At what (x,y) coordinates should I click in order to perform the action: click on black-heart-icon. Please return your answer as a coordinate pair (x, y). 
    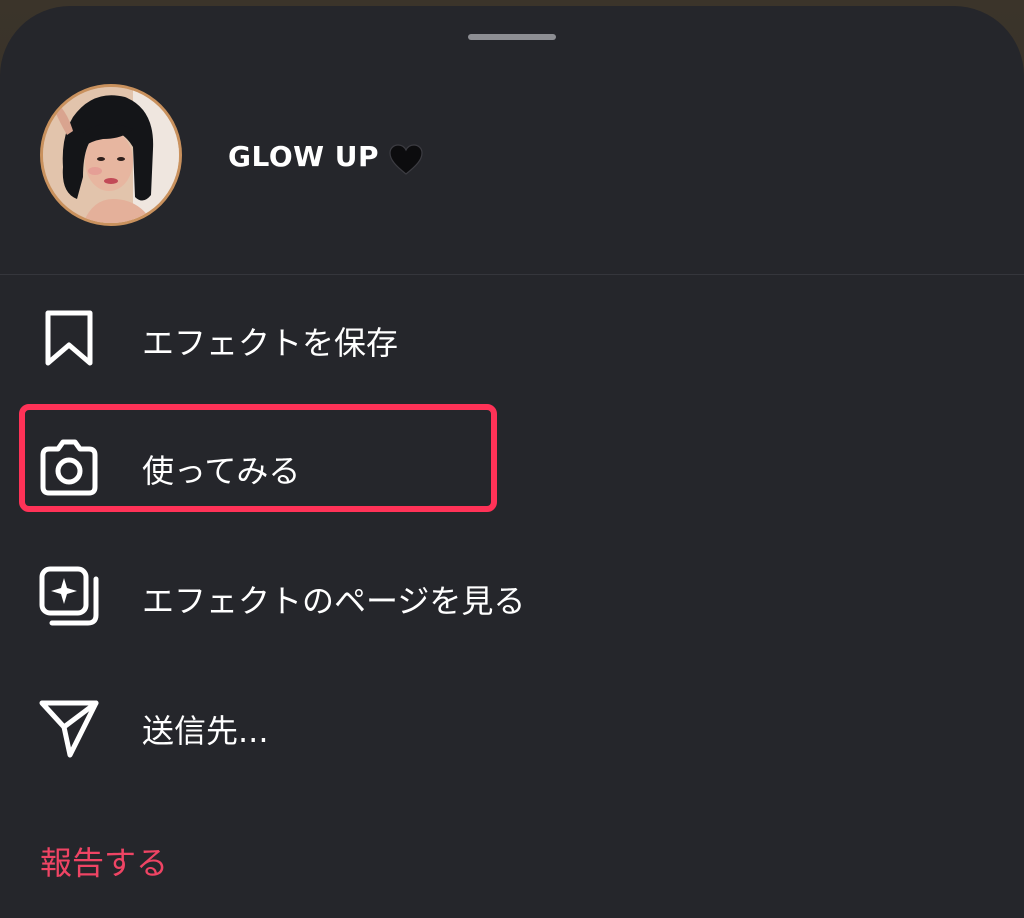
    Looking at the image, I should click on (406, 159).